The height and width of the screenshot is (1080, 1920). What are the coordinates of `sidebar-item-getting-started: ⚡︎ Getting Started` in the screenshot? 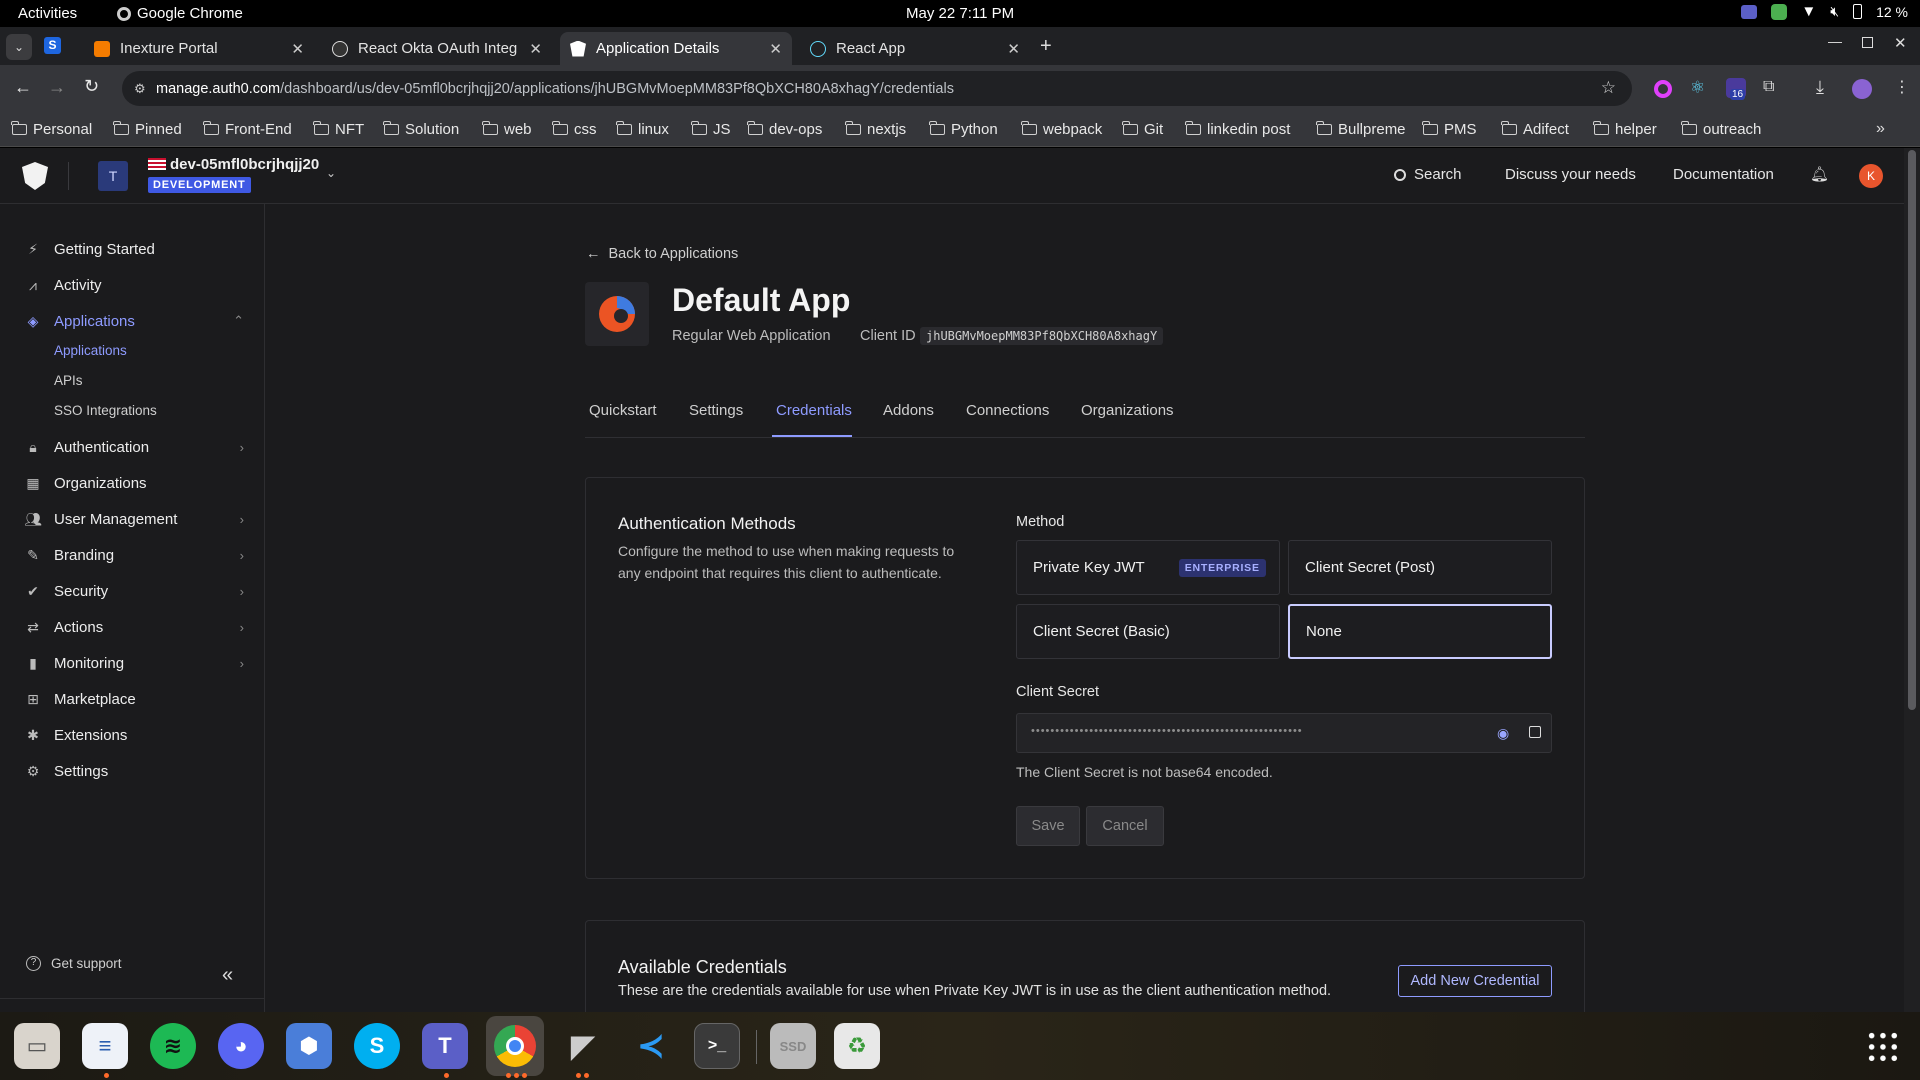 It's located at (134, 249).